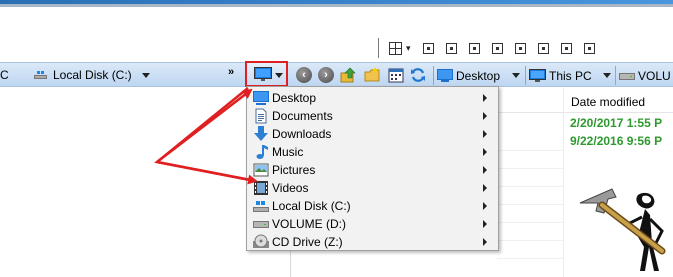  Describe the element at coordinates (207, 172) in the screenshot. I see `annotation-arrow-to-menu` at that location.